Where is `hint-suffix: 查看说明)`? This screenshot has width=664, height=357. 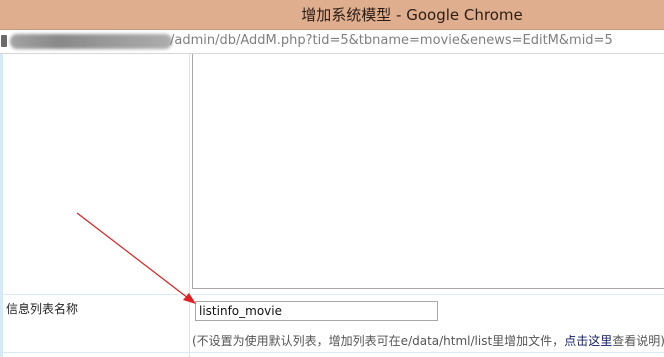 hint-suffix: 查看说明) is located at coordinates (638, 341).